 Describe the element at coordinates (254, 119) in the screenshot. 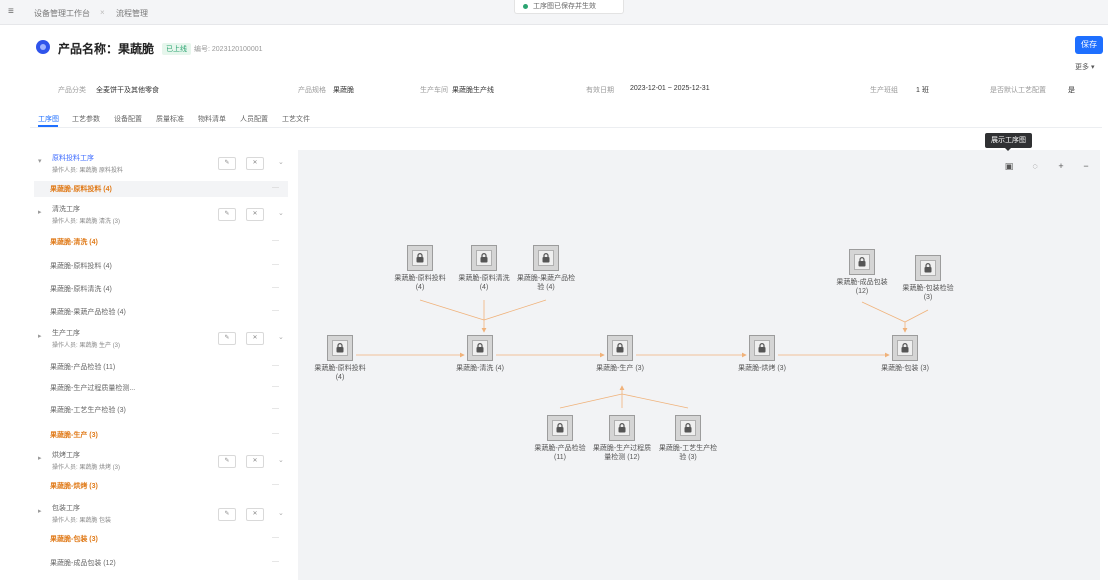

I see `tab-staff: 人员配置` at that location.